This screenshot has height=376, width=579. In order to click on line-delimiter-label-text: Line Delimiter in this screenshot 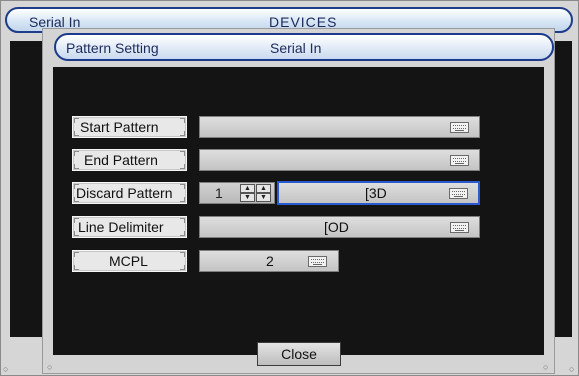, I will do `click(121, 227)`.